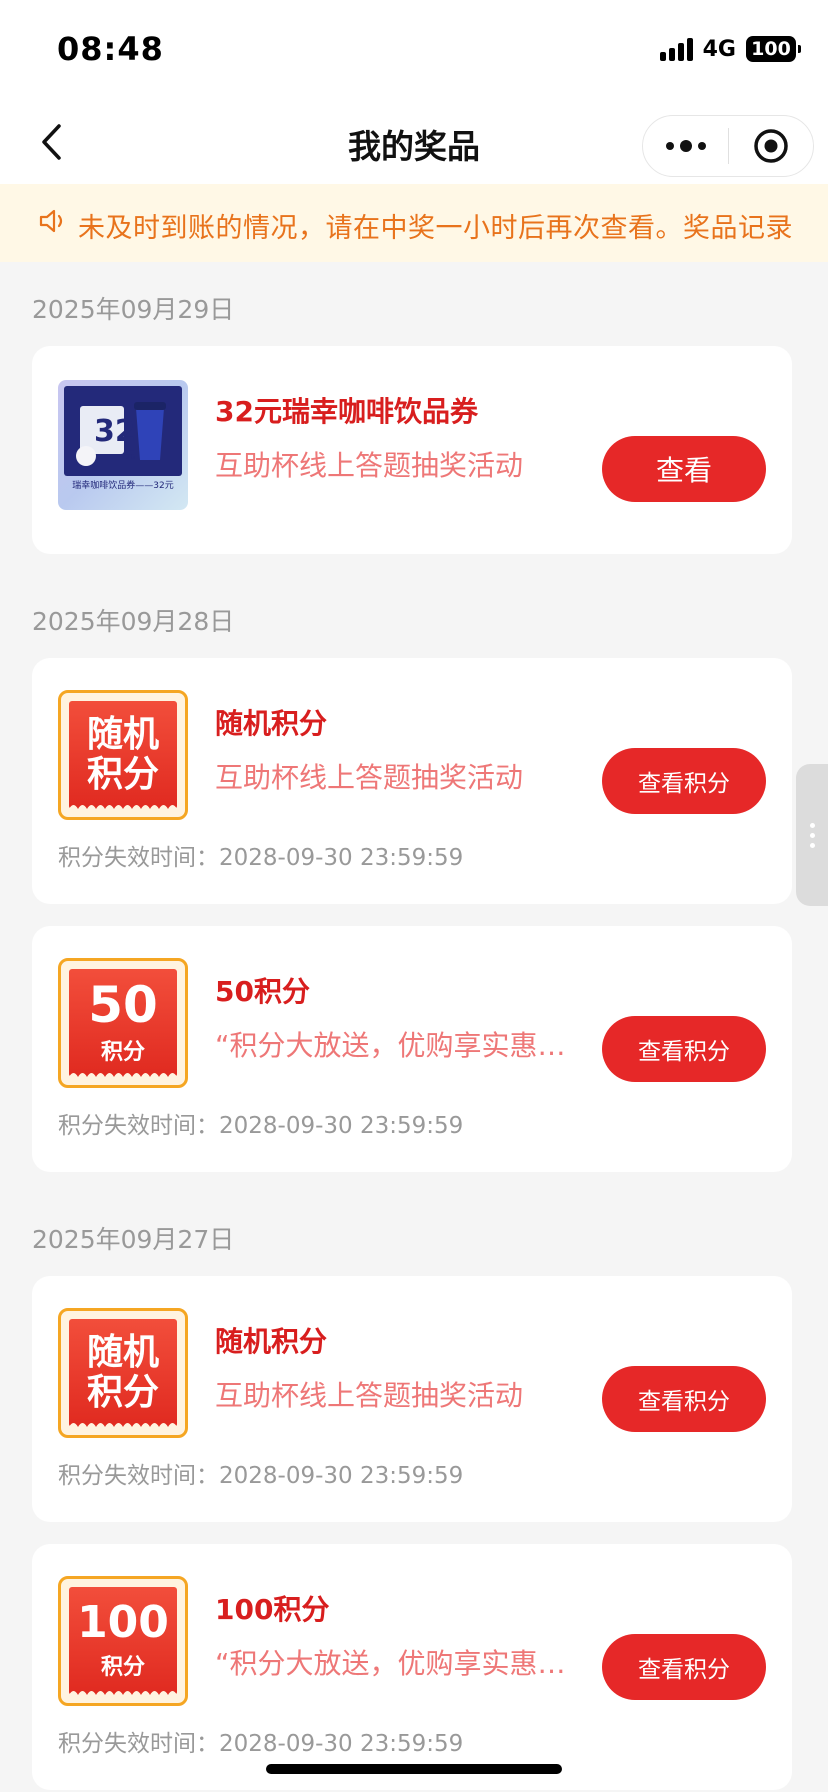 The height and width of the screenshot is (1792, 828). I want to click on points-badge: 100 积分, so click(123, 1641).